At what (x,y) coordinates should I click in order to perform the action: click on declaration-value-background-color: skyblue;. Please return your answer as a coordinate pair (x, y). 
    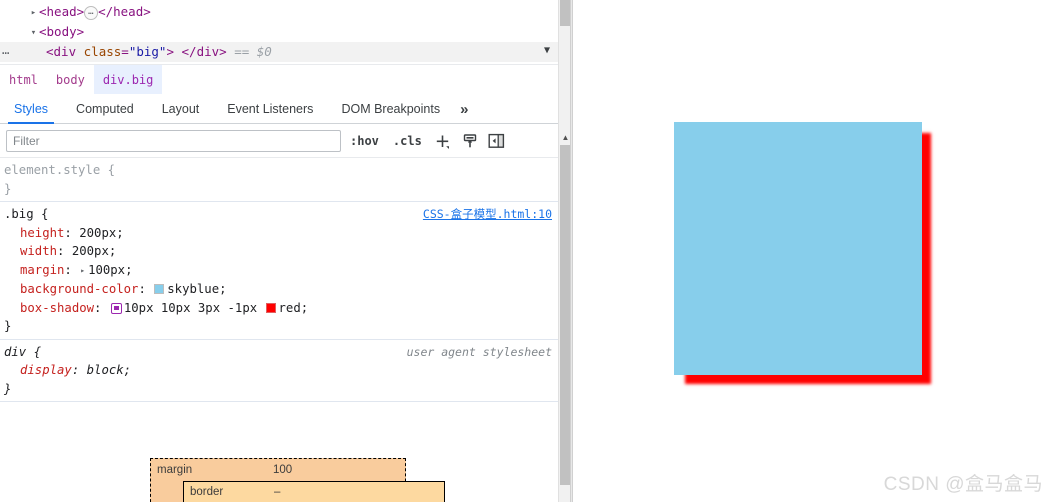
    Looking at the image, I should click on (196, 289).